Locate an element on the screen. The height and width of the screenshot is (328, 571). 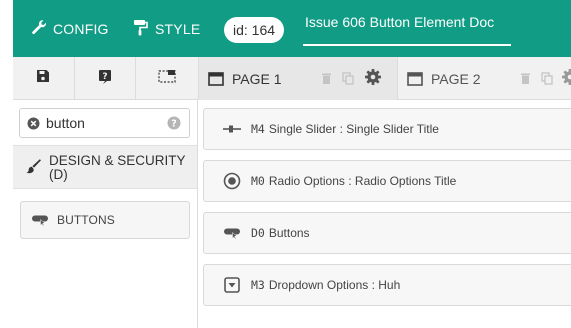
widget-search: ? is located at coordinates (104, 123).